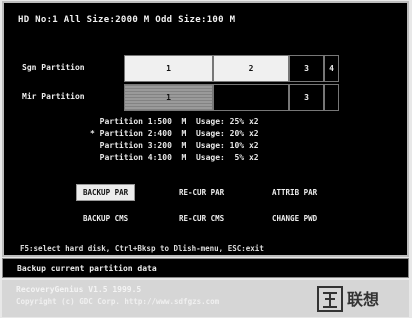  Describe the element at coordinates (87, 268) in the screenshot. I see `status-text: Backup current partition data` at that location.